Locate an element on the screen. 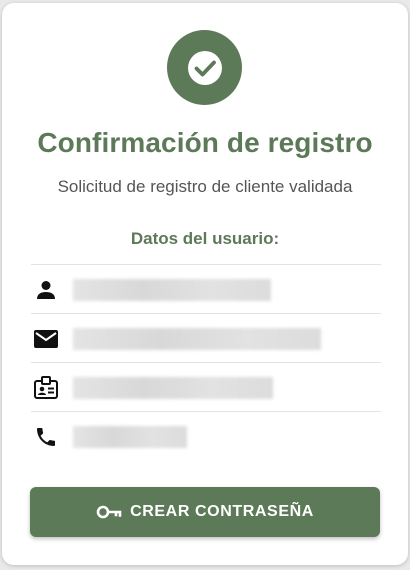 The width and height of the screenshot is (410, 570). user-id-row is located at coordinates (206, 386).